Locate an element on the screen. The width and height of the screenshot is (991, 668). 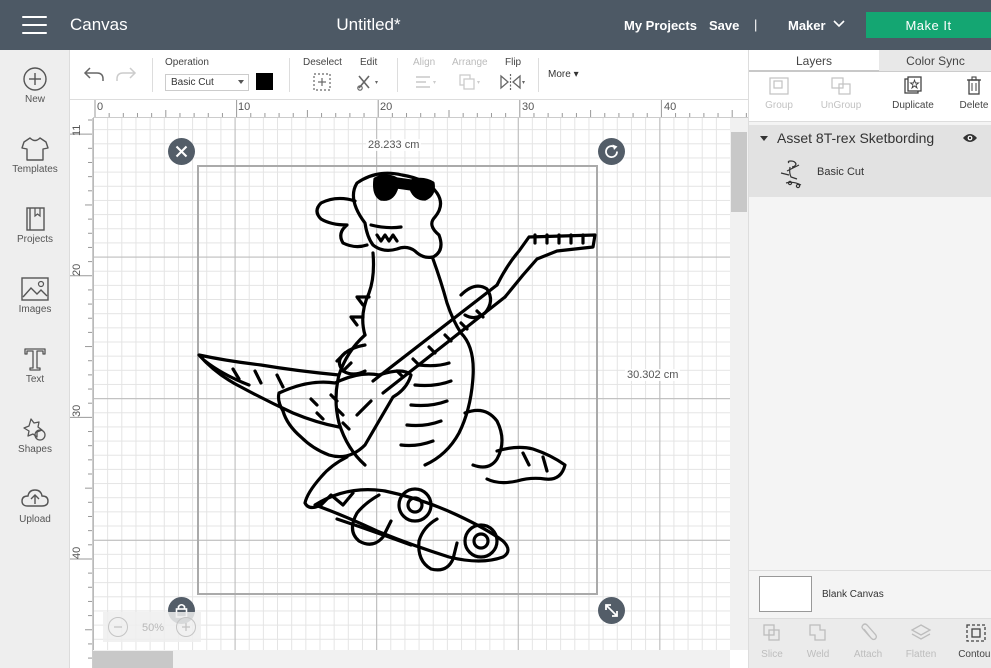
blank-canvas-swatch is located at coordinates (785, 594).